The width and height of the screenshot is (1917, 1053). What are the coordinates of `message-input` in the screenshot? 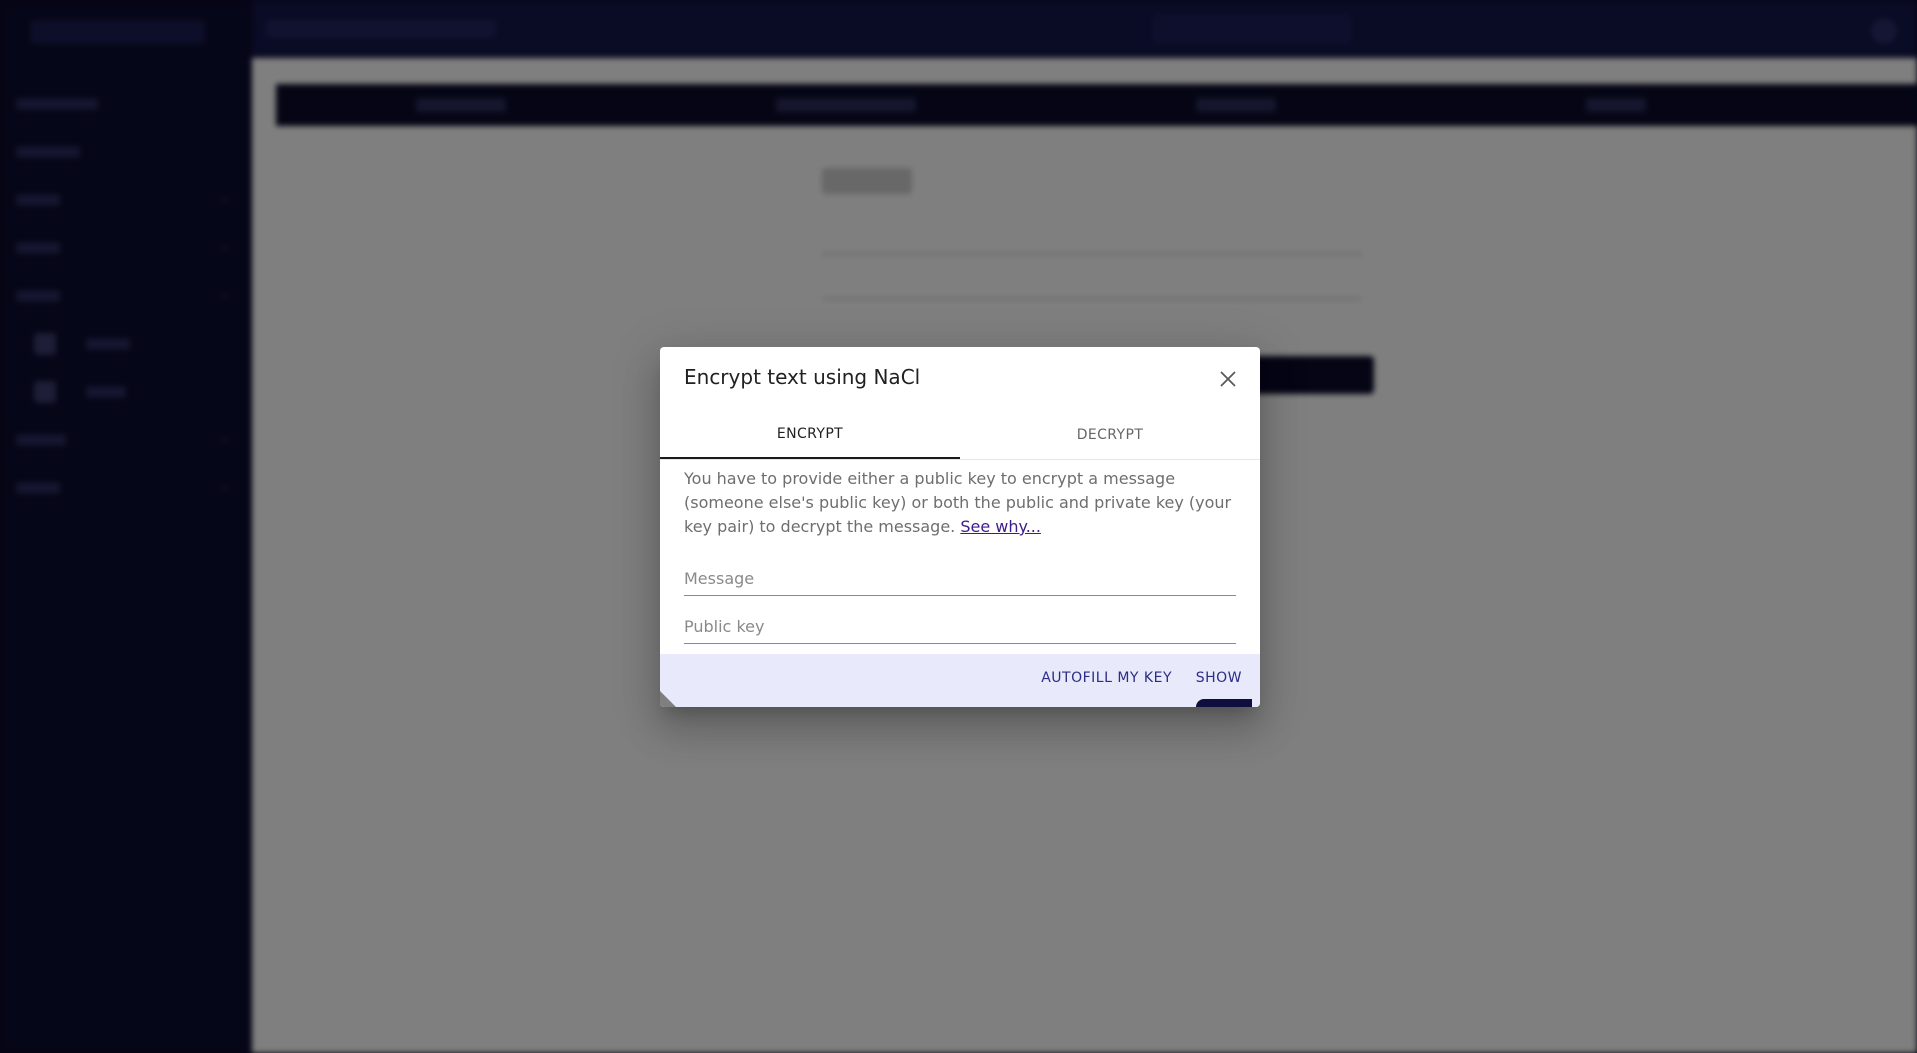 It's located at (960, 578).